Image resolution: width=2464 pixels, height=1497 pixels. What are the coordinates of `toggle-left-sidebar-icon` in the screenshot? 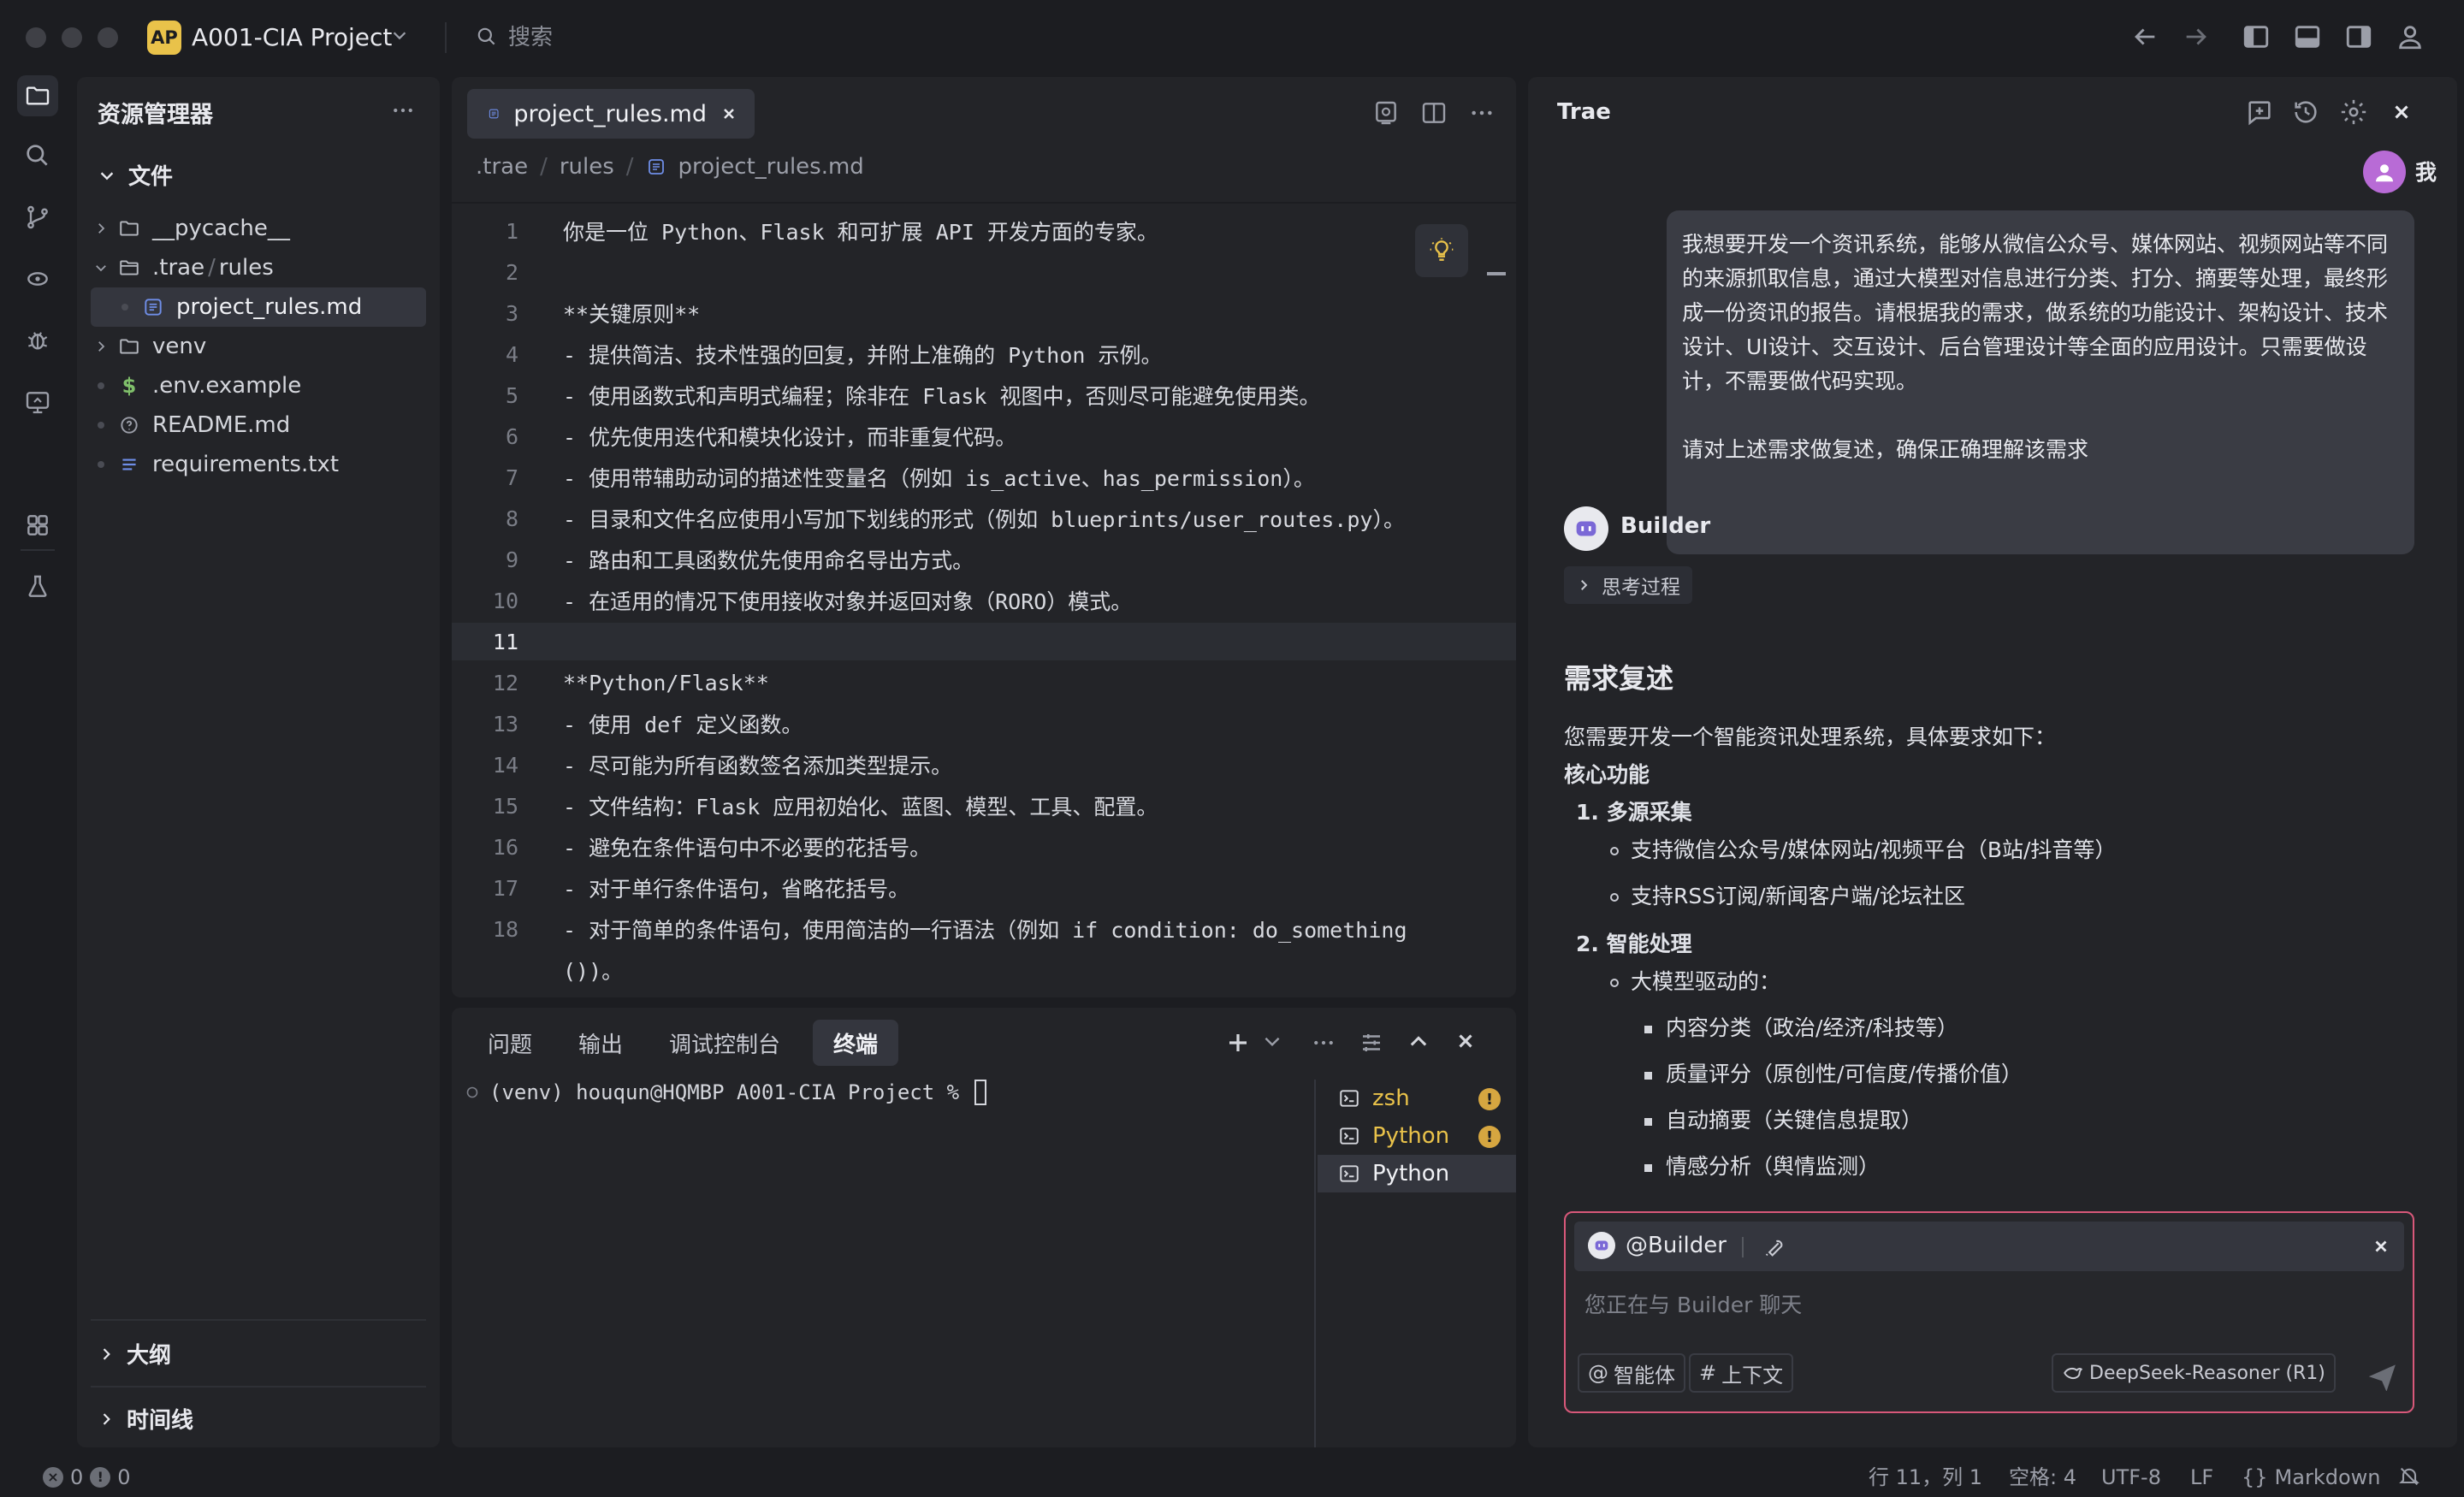 It's located at (2256, 36).